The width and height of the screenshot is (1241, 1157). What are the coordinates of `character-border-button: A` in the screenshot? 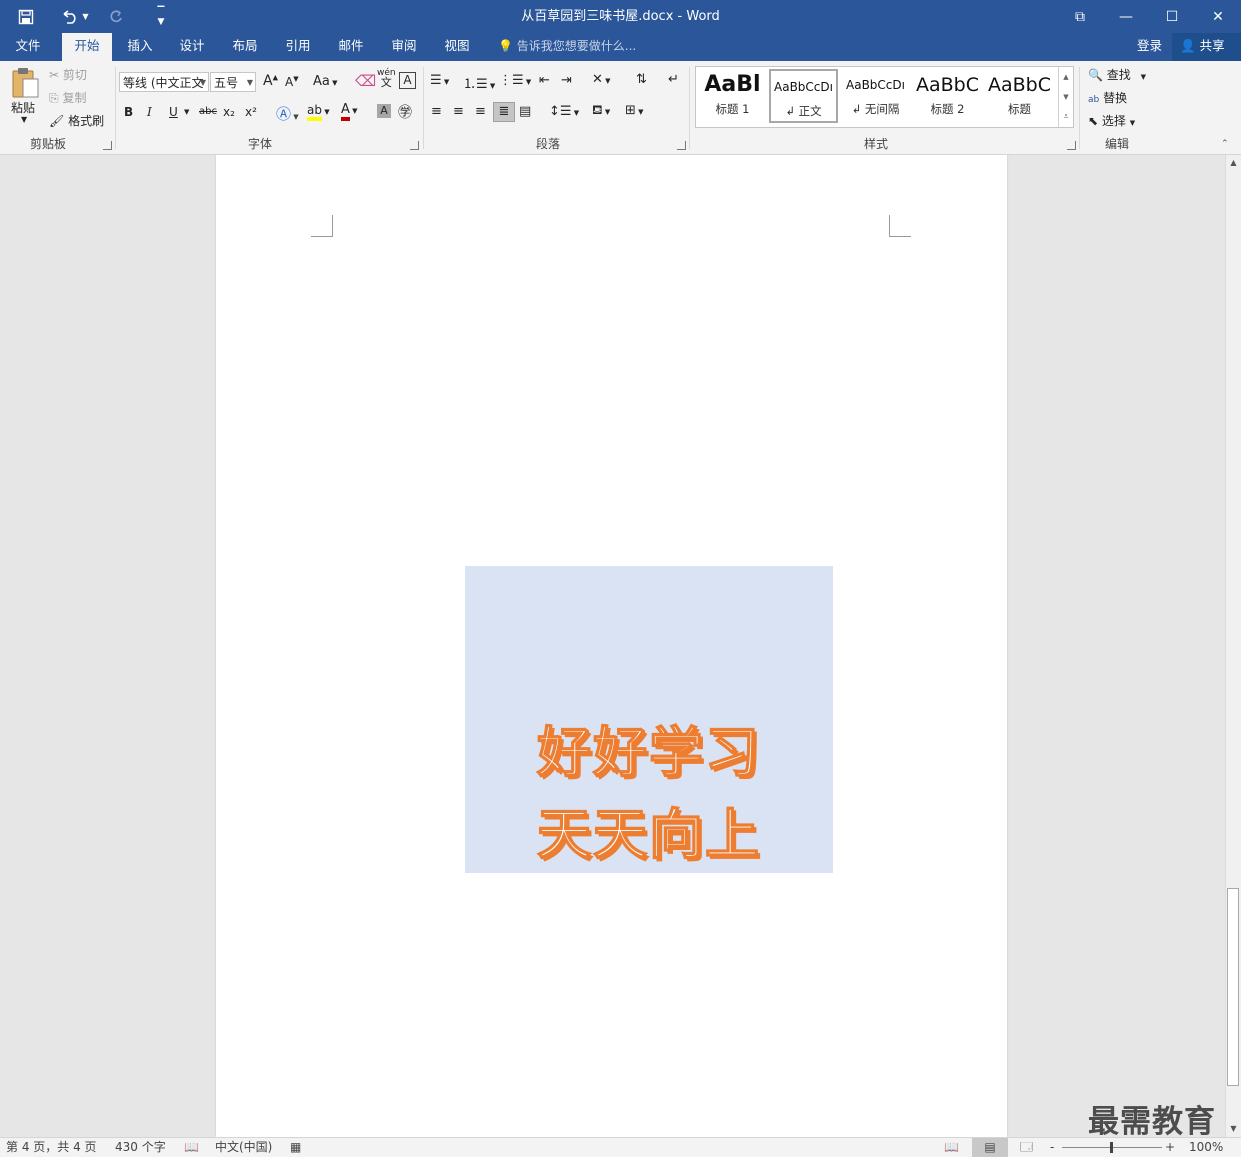 It's located at (407, 80).